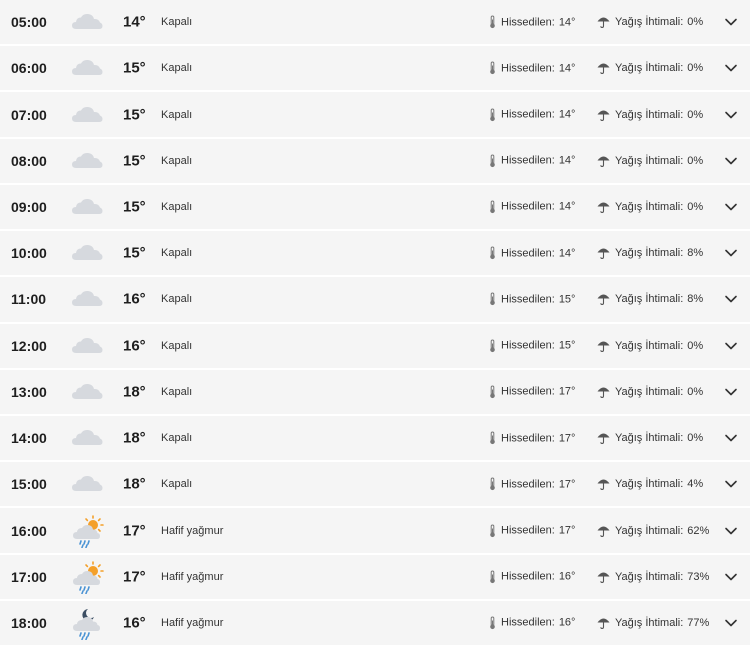 The height and width of the screenshot is (647, 750). What do you see at coordinates (134, 22) in the screenshot?
I see `temperature: 14°` at bounding box center [134, 22].